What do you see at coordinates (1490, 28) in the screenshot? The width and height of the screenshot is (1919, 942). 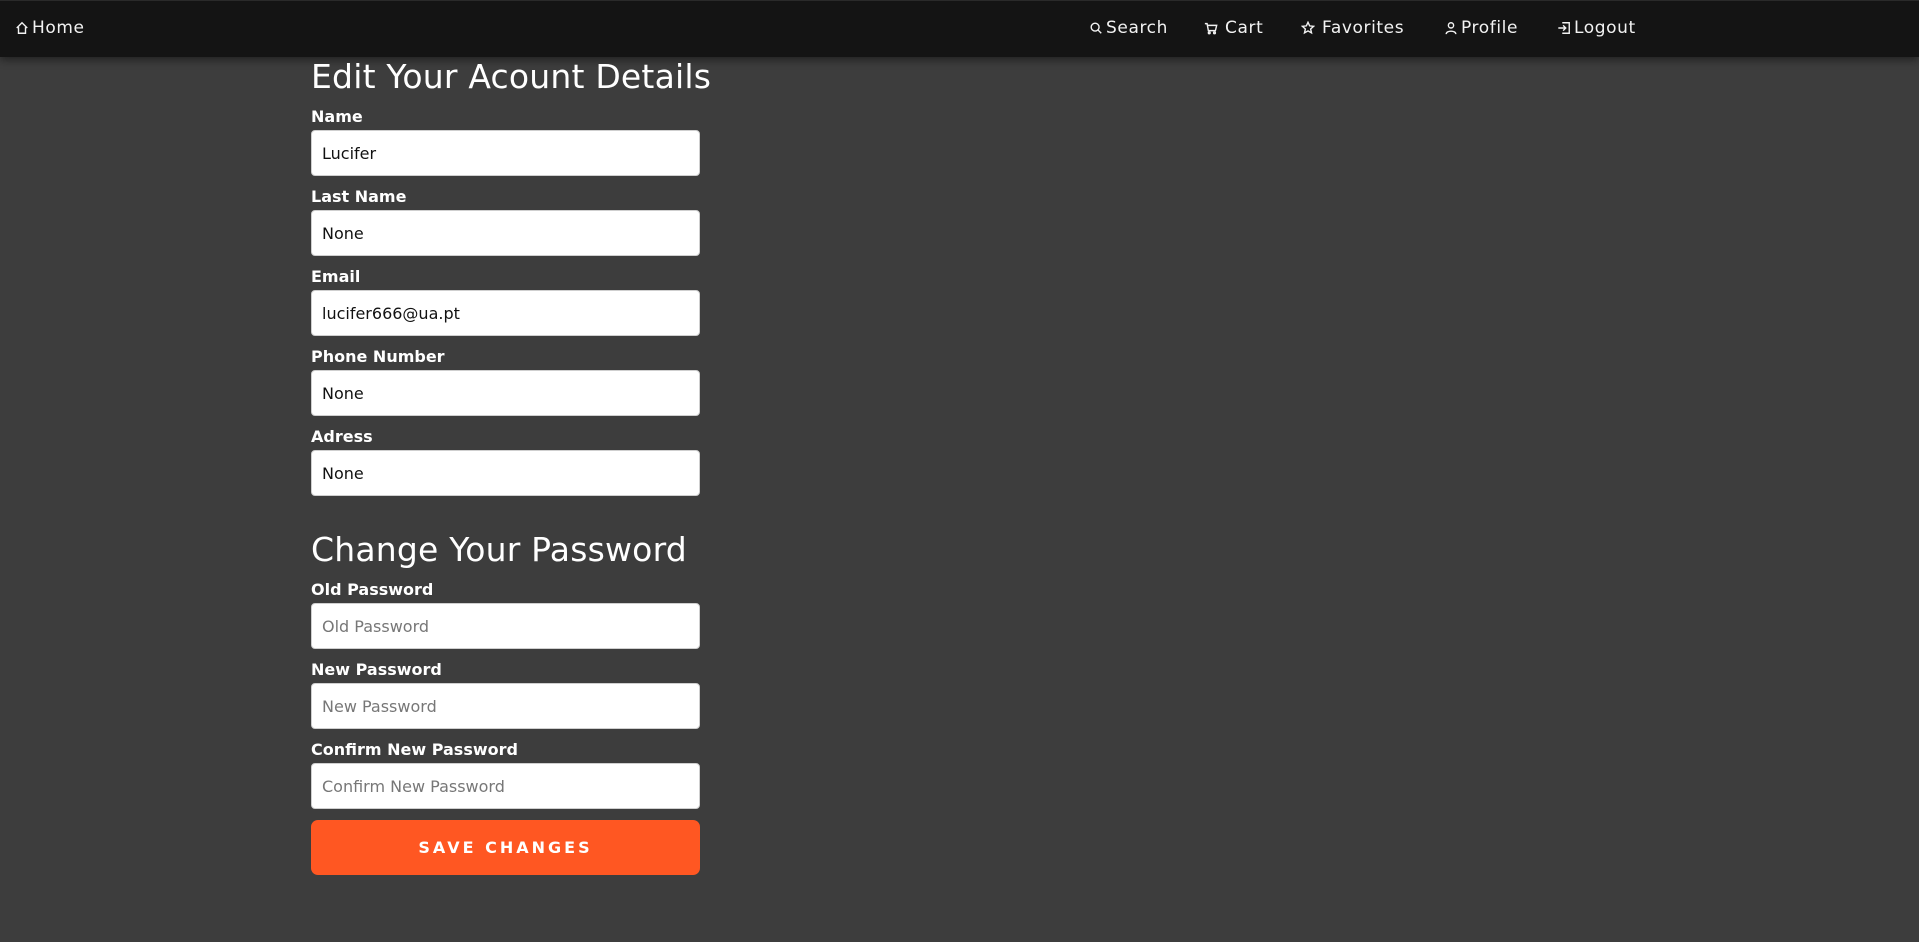 I see `nav-profile-label: Profile` at bounding box center [1490, 28].